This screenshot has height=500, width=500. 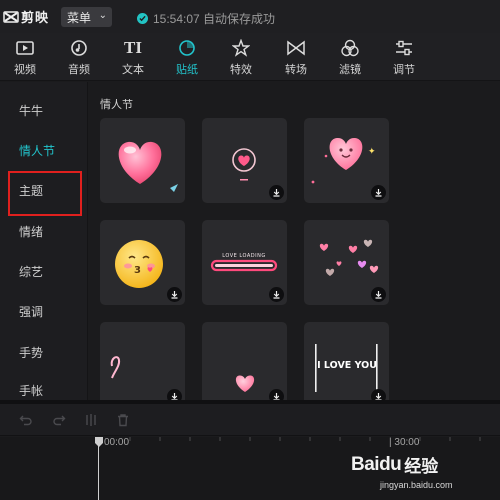 What do you see at coordinates (416, 485) in the screenshot?
I see `watermark-url: jingyan.baidu.com` at bounding box center [416, 485].